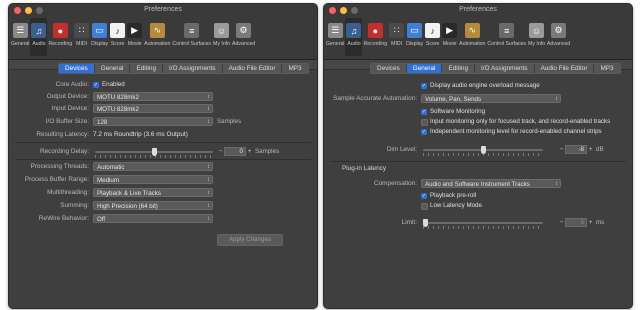  I want to click on software-monitoring-label: Software Monitoring, so click(458, 111).